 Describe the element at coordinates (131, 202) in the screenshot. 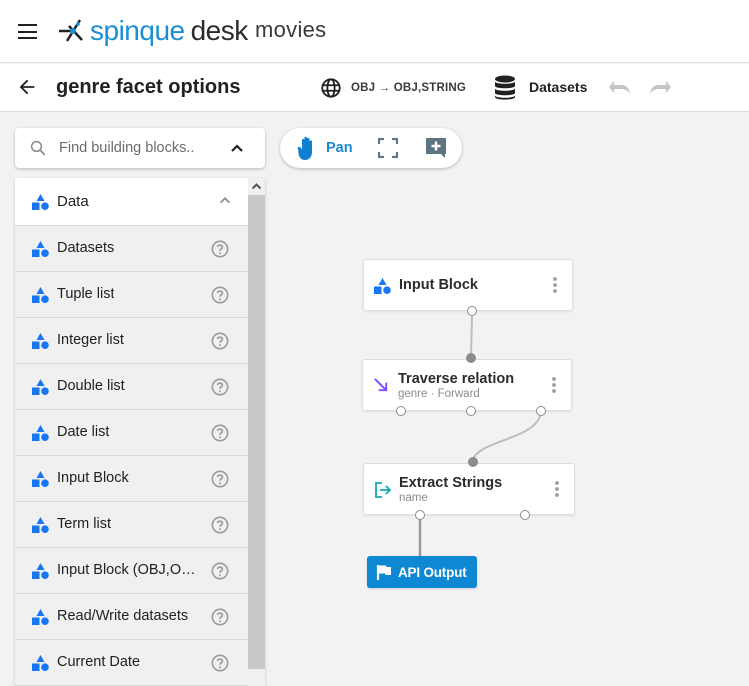

I see `palette-section-data: Data` at that location.